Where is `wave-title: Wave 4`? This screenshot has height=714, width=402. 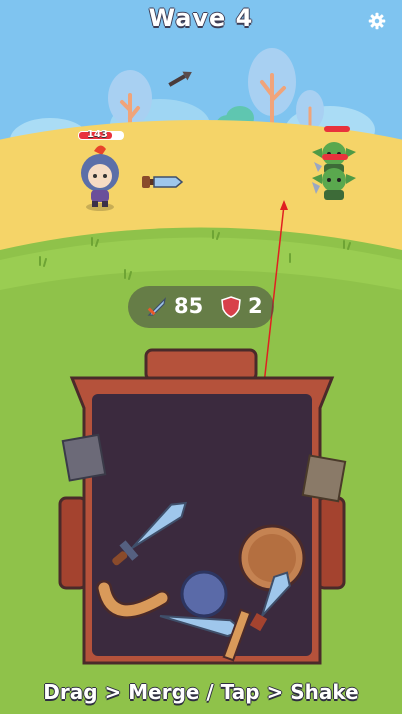 wave-title: Wave 4 is located at coordinates (201, 18).